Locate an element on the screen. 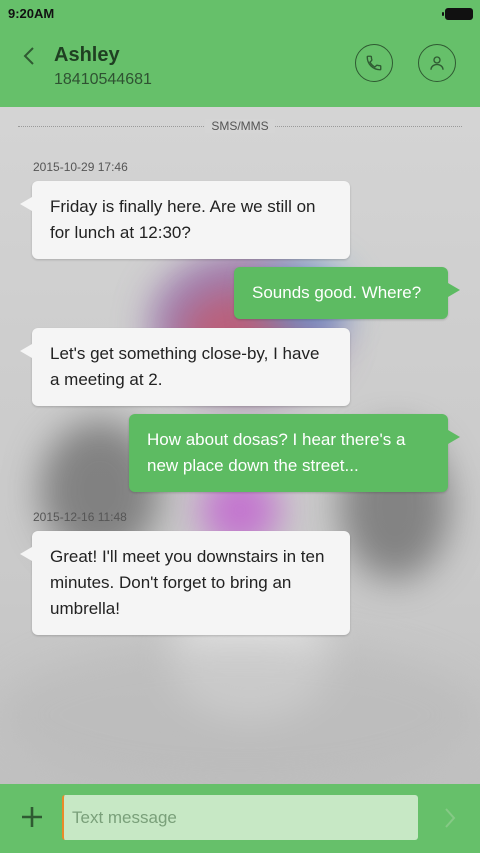 Image resolution: width=480 pixels, height=853 pixels. status-bar: 9:20AM is located at coordinates (240, 14).